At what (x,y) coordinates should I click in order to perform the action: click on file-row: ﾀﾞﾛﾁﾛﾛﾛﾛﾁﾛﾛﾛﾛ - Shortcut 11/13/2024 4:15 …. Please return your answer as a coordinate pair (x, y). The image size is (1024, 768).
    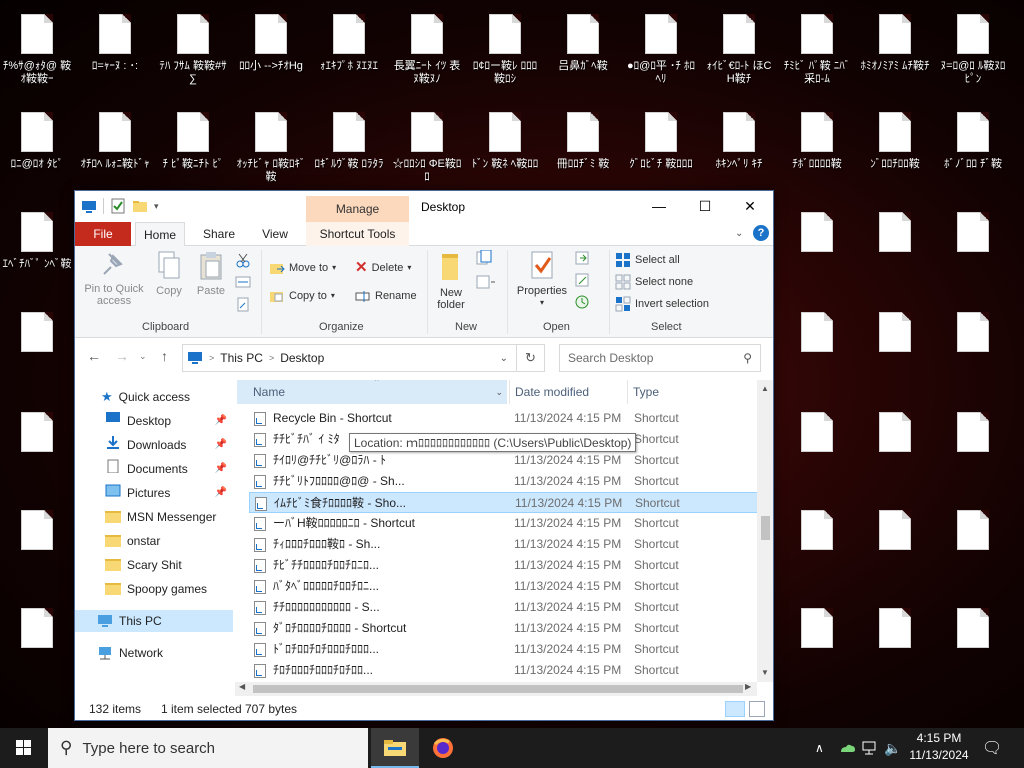
    Looking at the image, I should click on (504, 628).